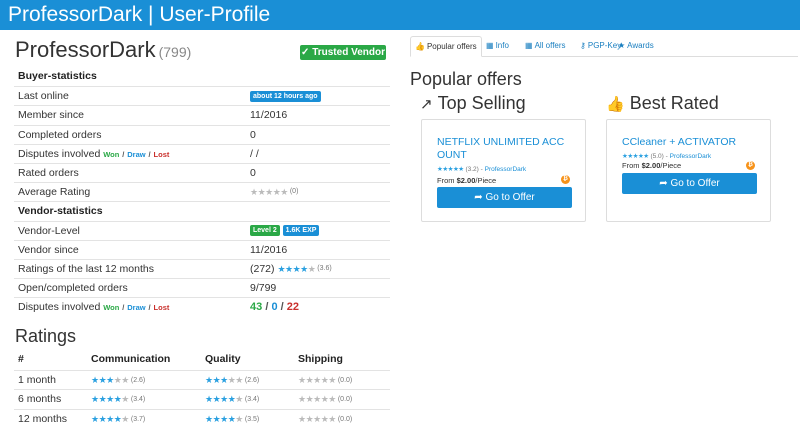 Image resolution: width=800 pixels, height=433 pixels. Describe the element at coordinates (285, 96) in the screenshot. I see `last-online-value: about 12 hours ago` at that location.